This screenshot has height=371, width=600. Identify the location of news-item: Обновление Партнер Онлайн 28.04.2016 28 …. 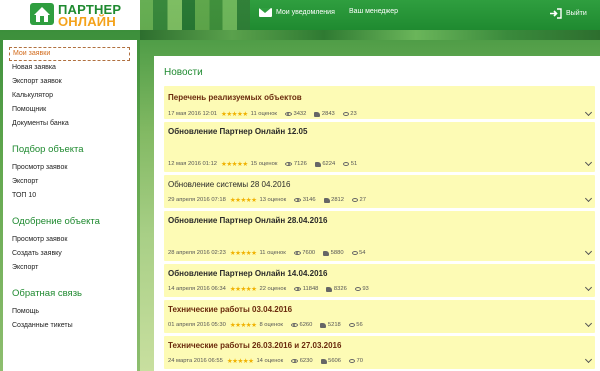
(379, 236).